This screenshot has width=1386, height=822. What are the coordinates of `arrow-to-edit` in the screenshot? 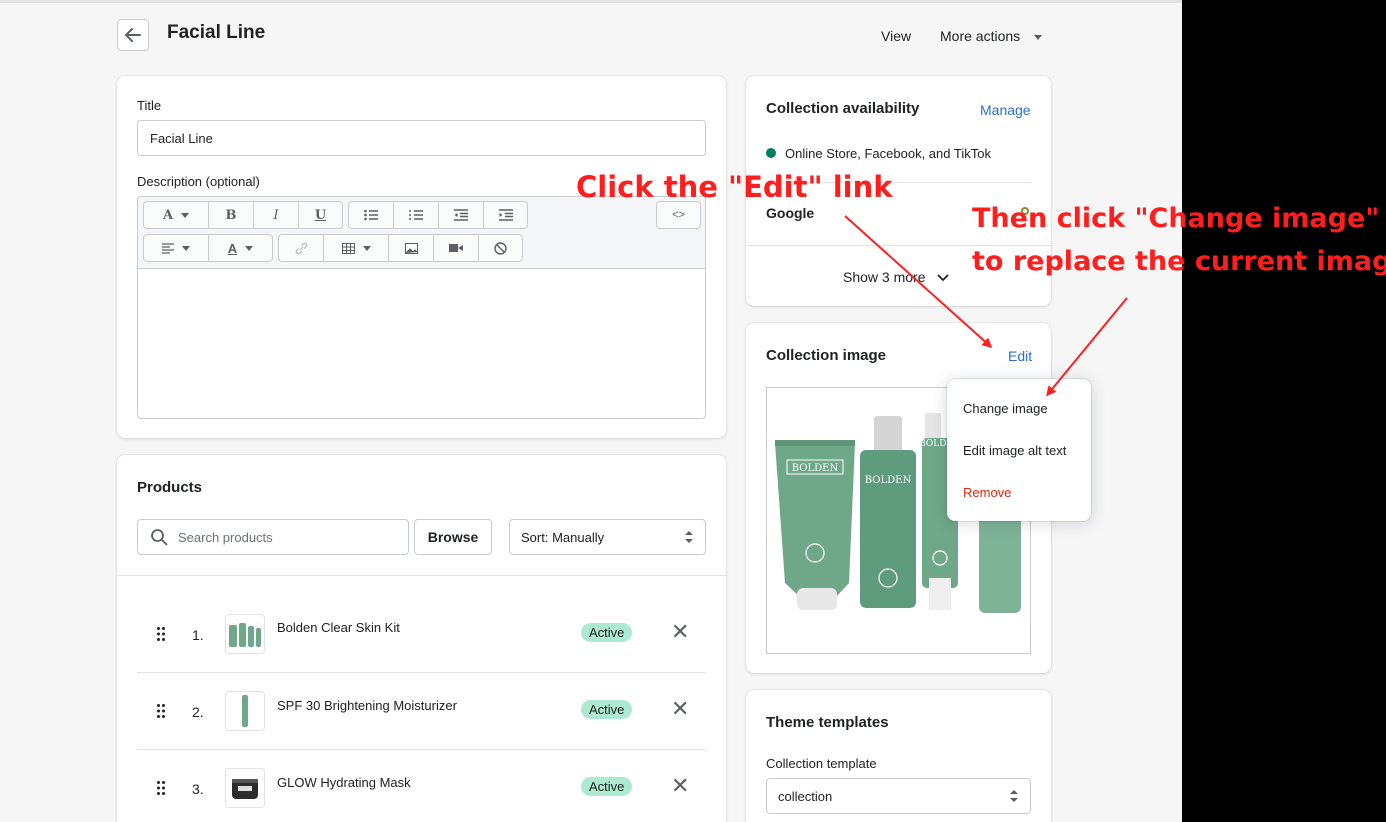 It's located at (918, 282).